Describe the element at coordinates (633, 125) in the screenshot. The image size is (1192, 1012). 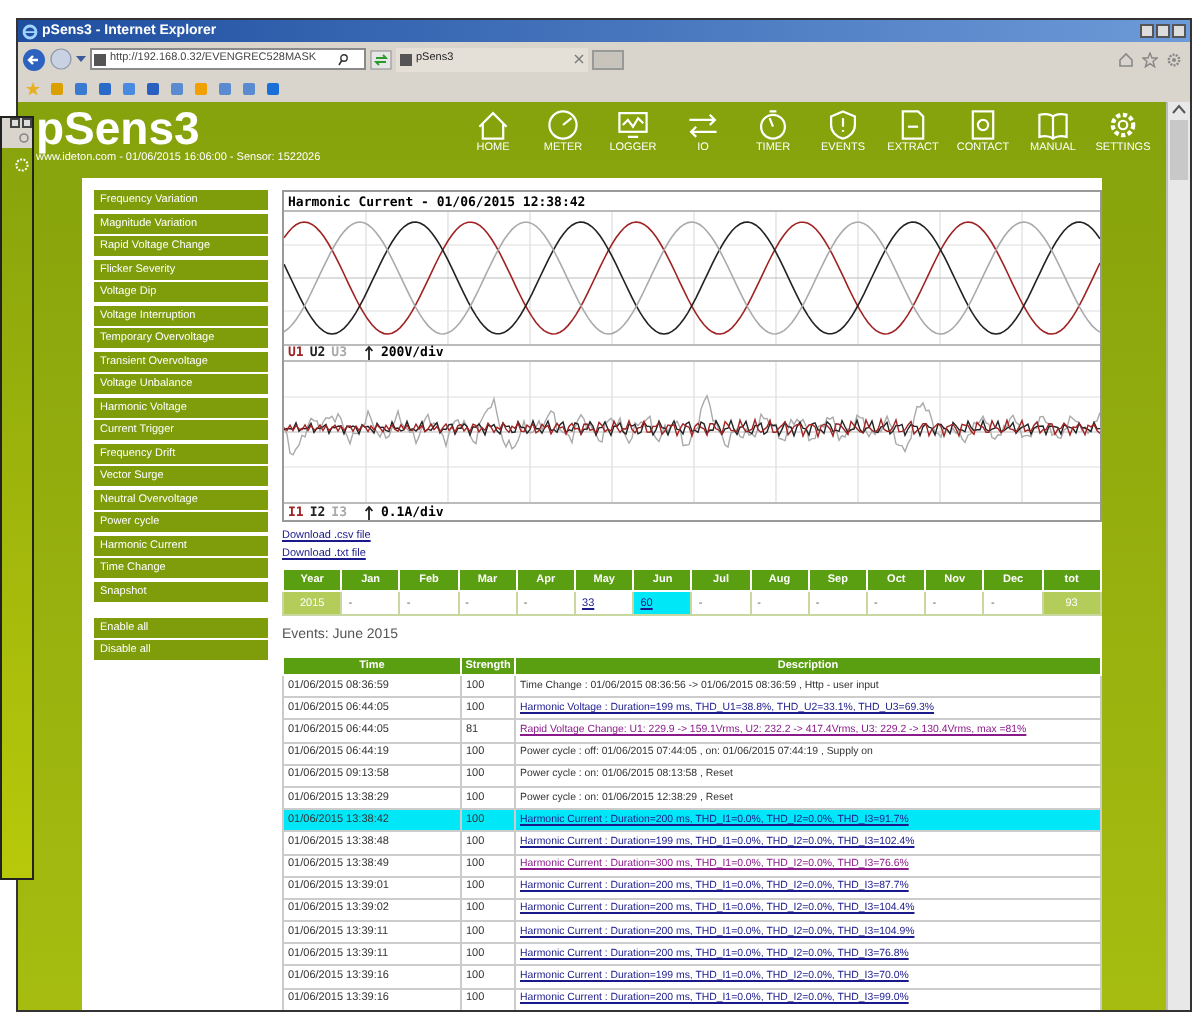
I see `monitor-icon` at that location.